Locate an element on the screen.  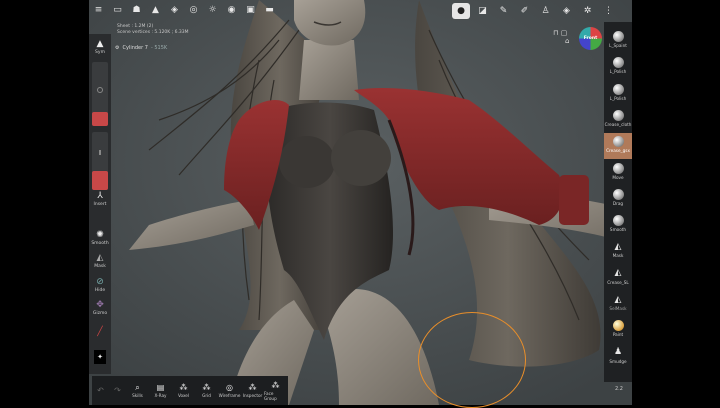
bottom-tool-label: Inspector is located at coordinates (252, 395).